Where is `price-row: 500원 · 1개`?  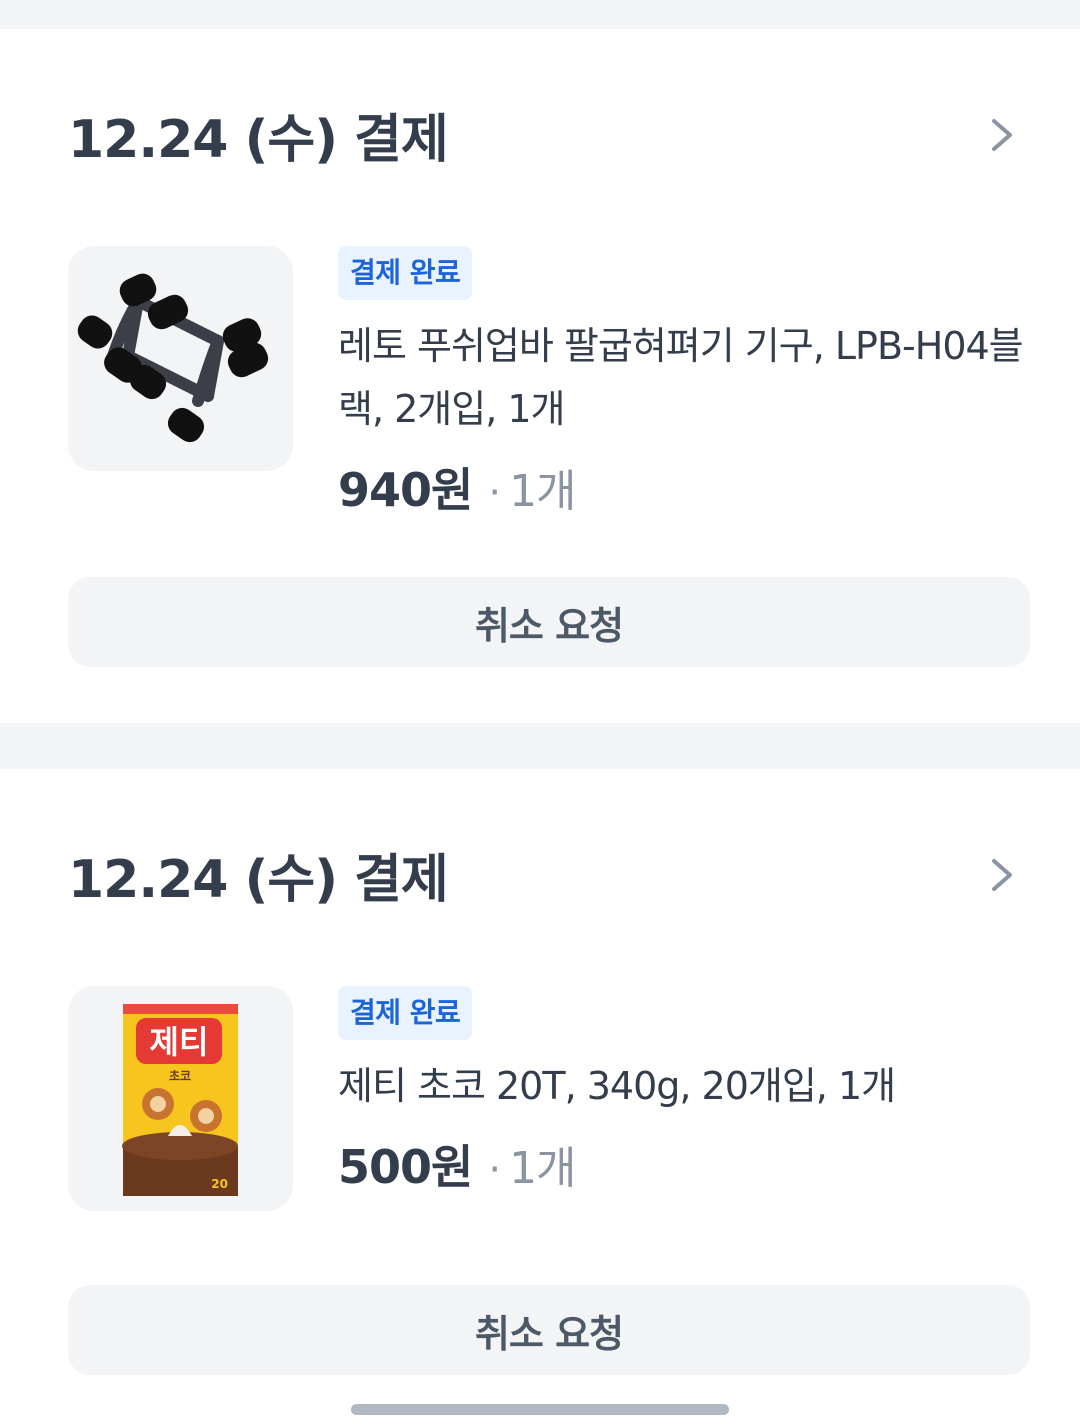 price-row: 500원 · 1개 is located at coordinates (457, 1162).